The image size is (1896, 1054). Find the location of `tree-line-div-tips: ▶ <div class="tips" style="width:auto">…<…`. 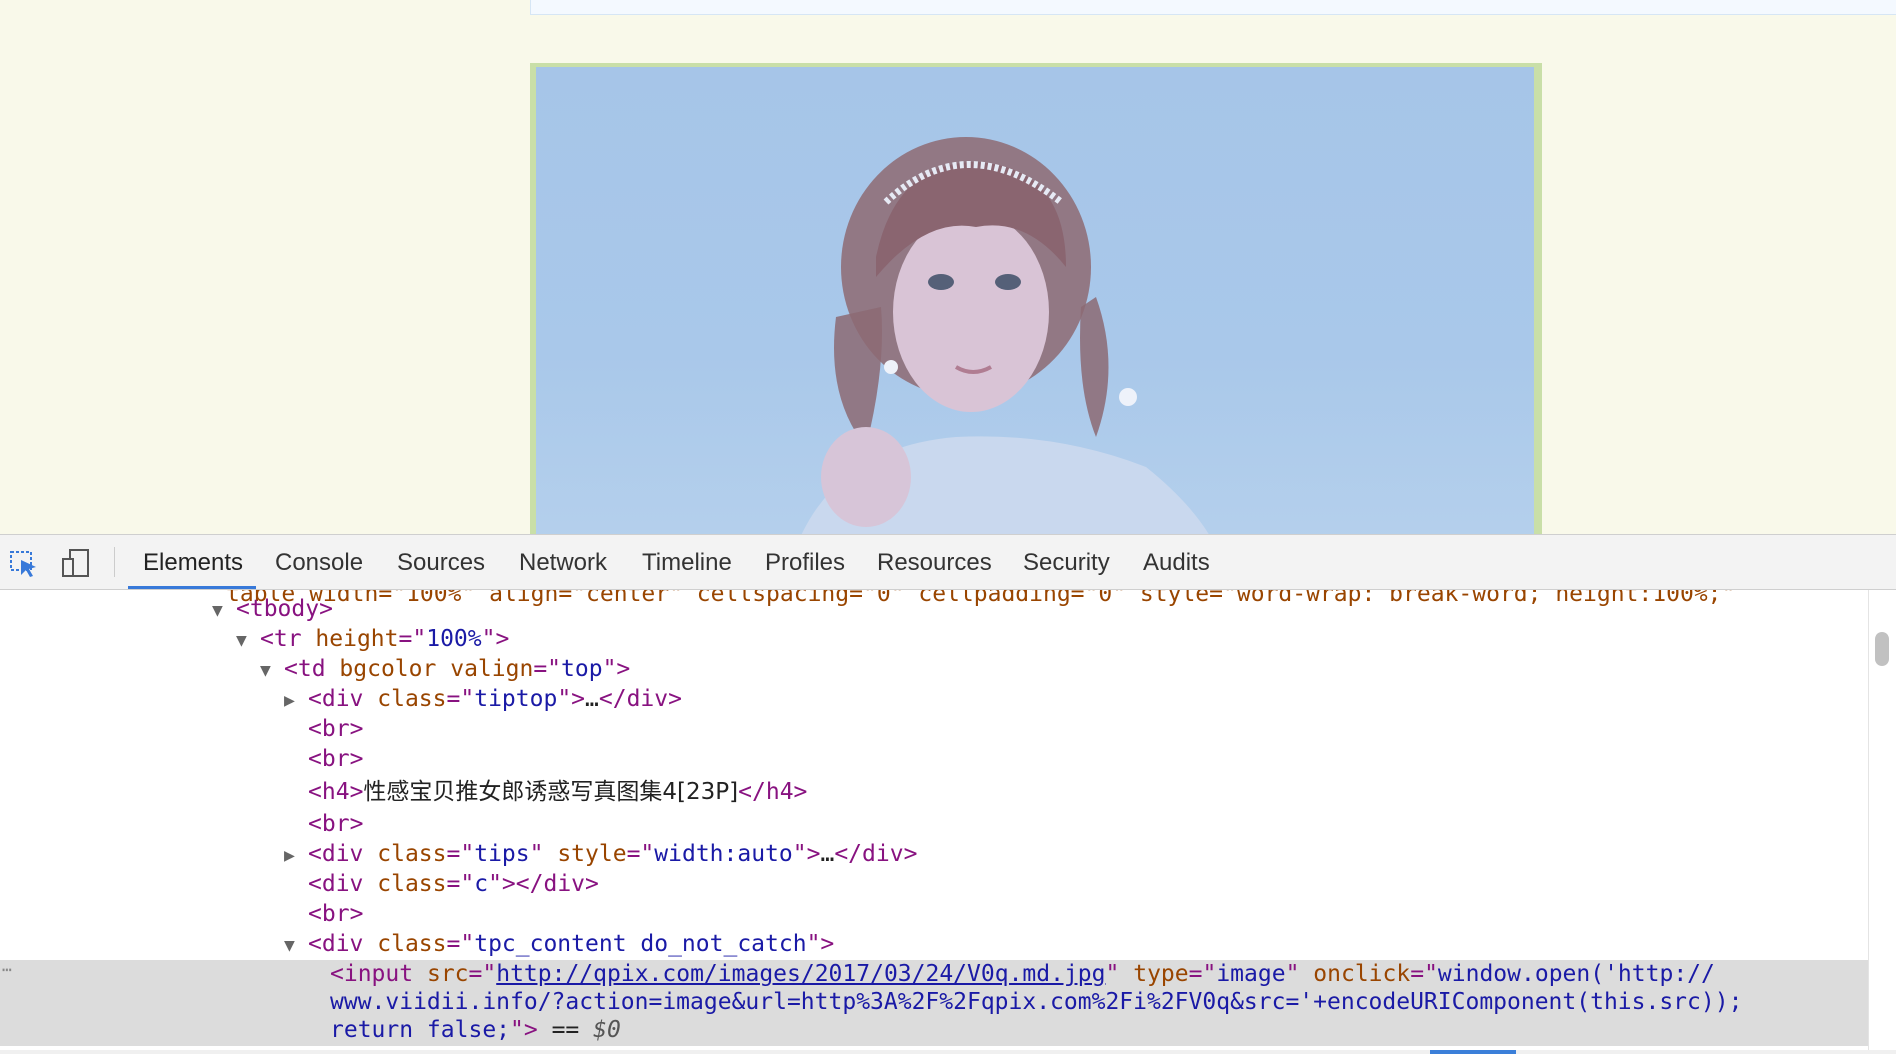

tree-line-div-tips: ▶ <div class="tips" style="width:auto">…<… is located at coordinates (600, 854).